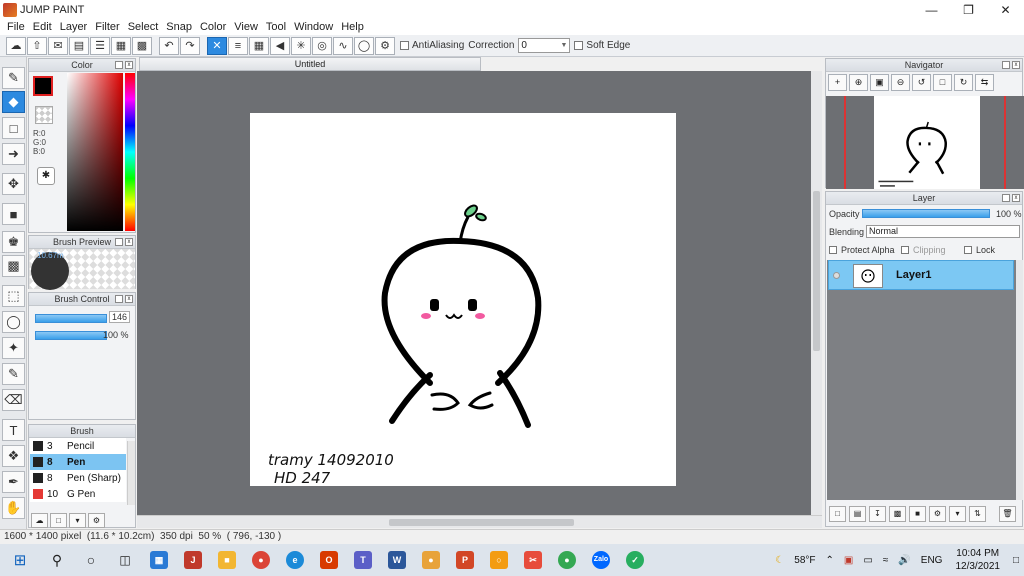 Image resolution: width=1024 pixels, height=576 pixels. I want to click on correction-select: 0 ▼, so click(544, 45).